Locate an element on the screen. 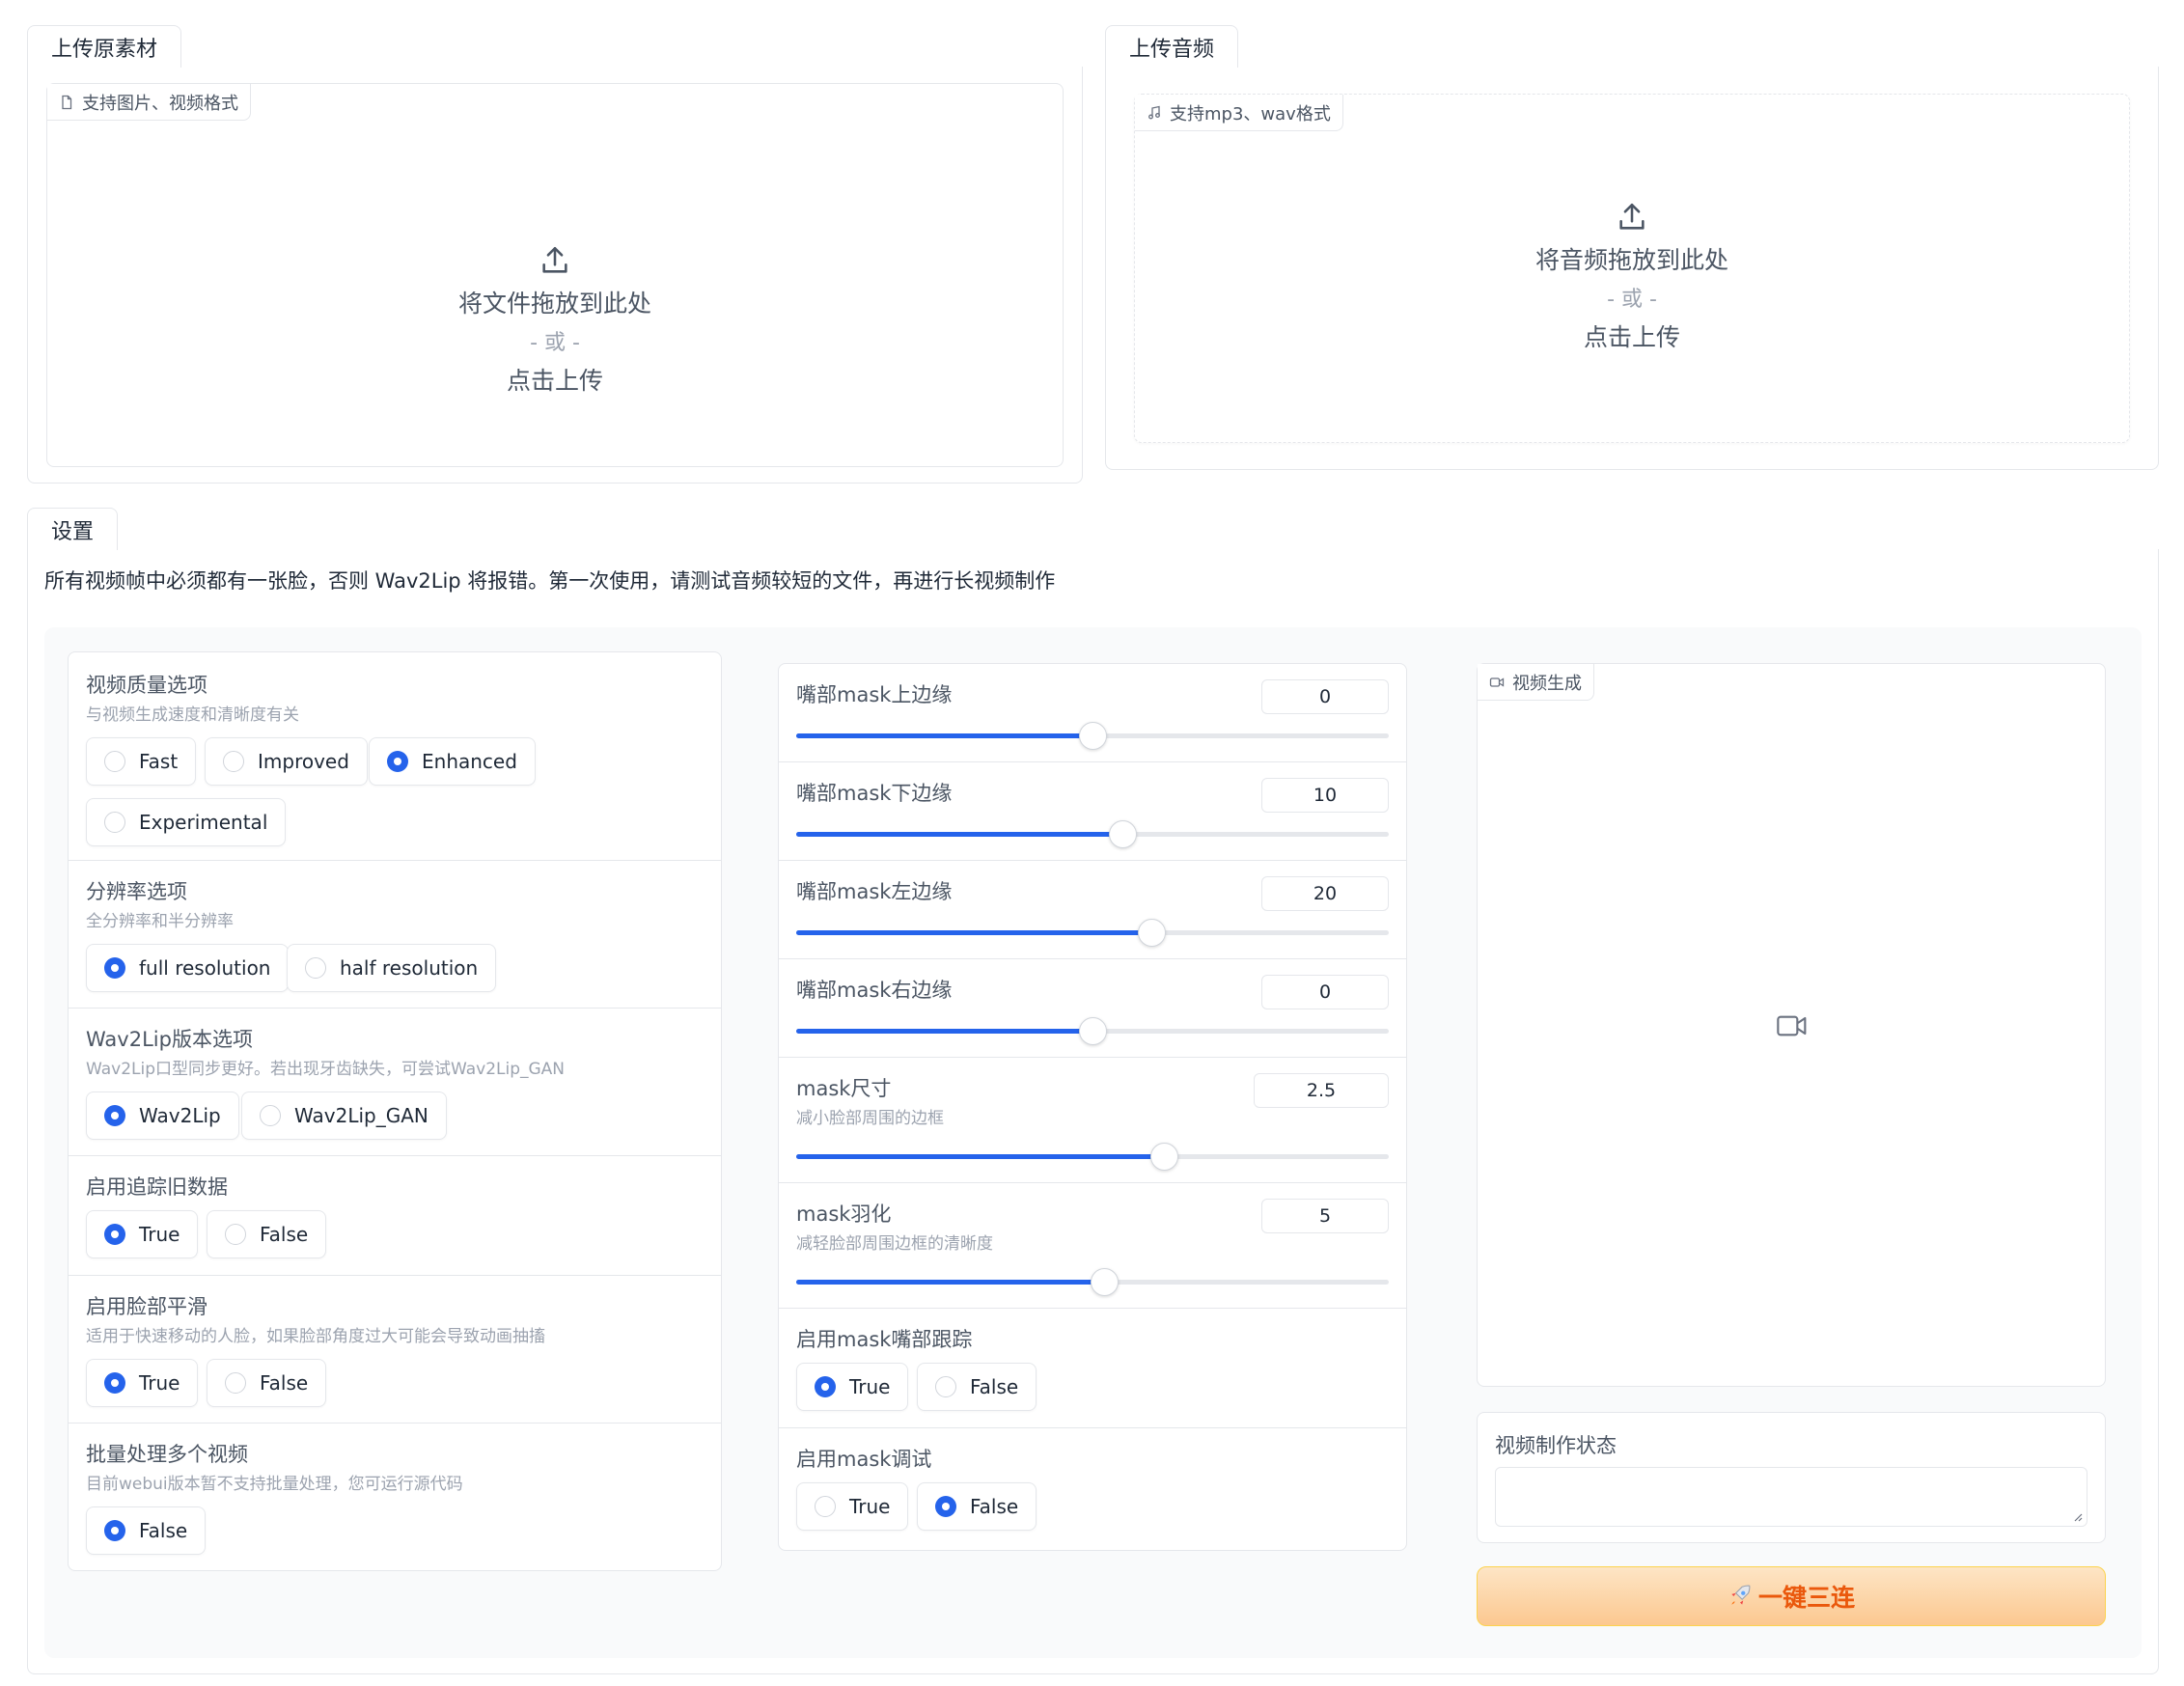 The image size is (2184, 1686). smooth-option-false: False is located at coordinates (267, 1383).